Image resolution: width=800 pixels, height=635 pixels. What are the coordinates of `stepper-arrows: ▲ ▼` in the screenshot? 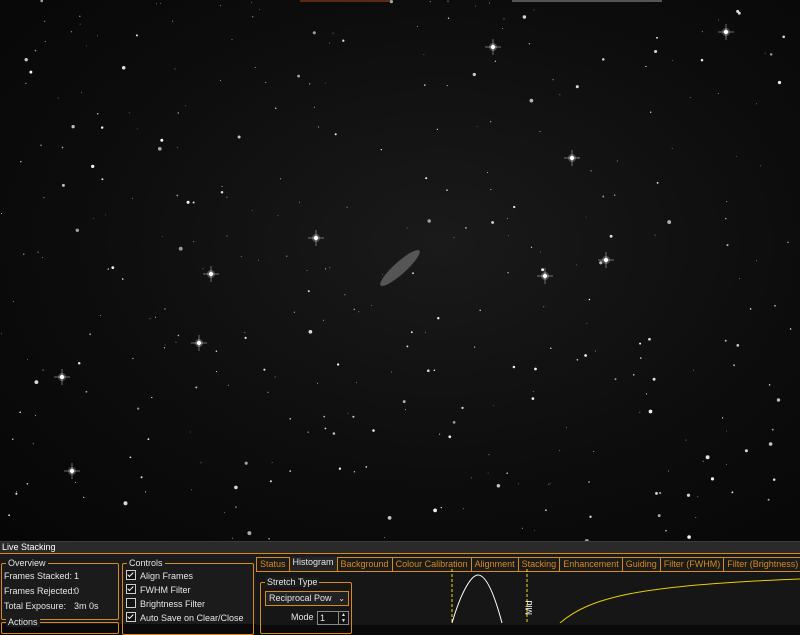 It's located at (343, 618).